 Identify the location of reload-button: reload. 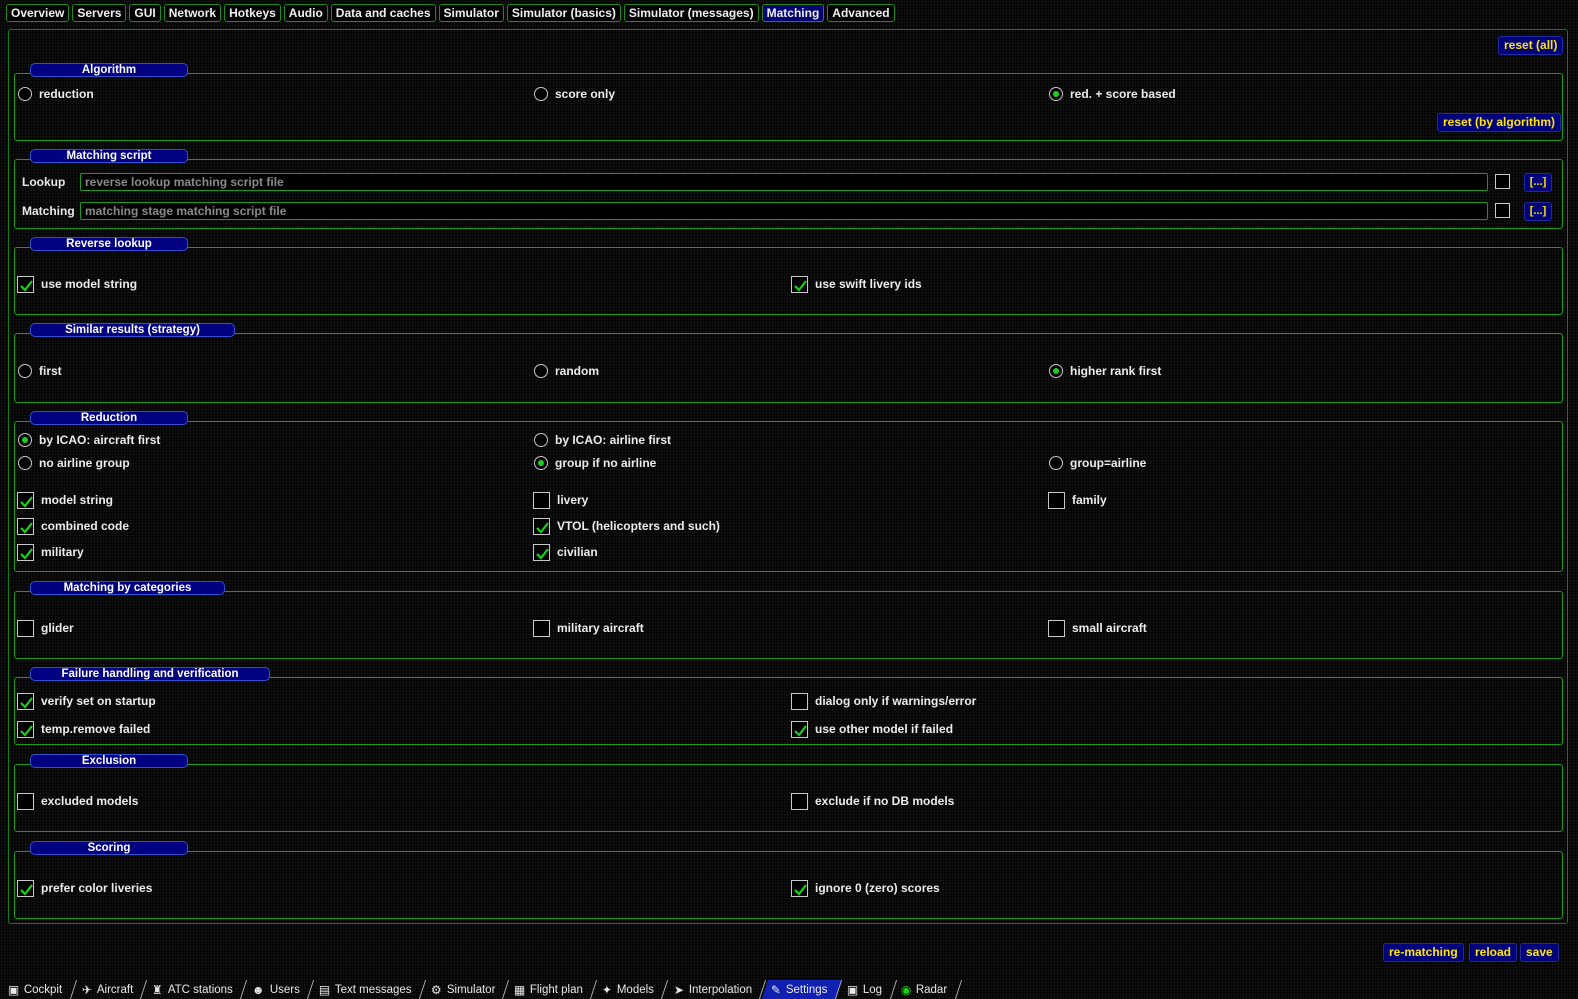
(1493, 952).